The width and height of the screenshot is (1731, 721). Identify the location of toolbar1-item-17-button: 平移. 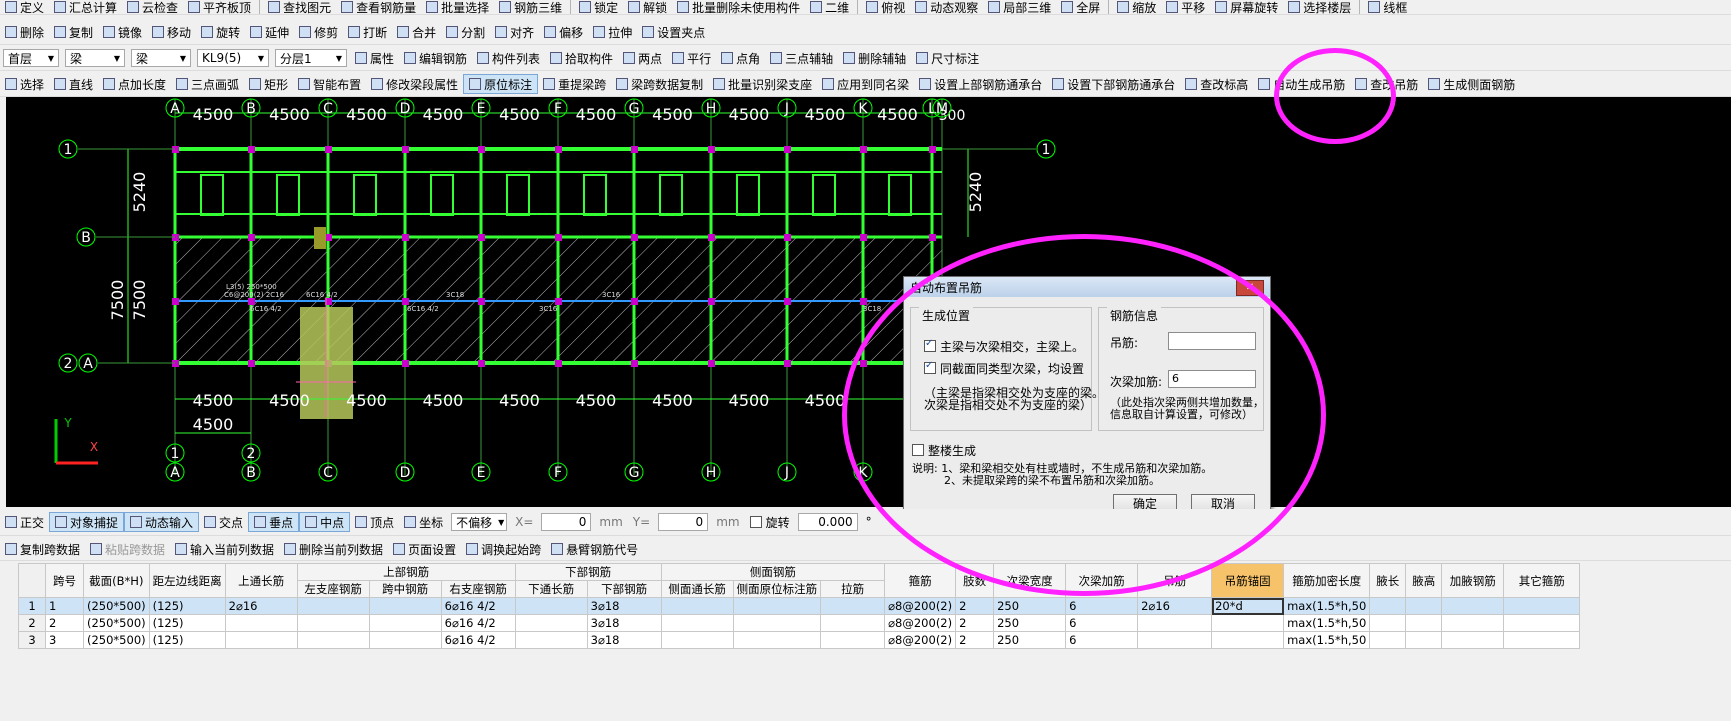
(1185, 7).